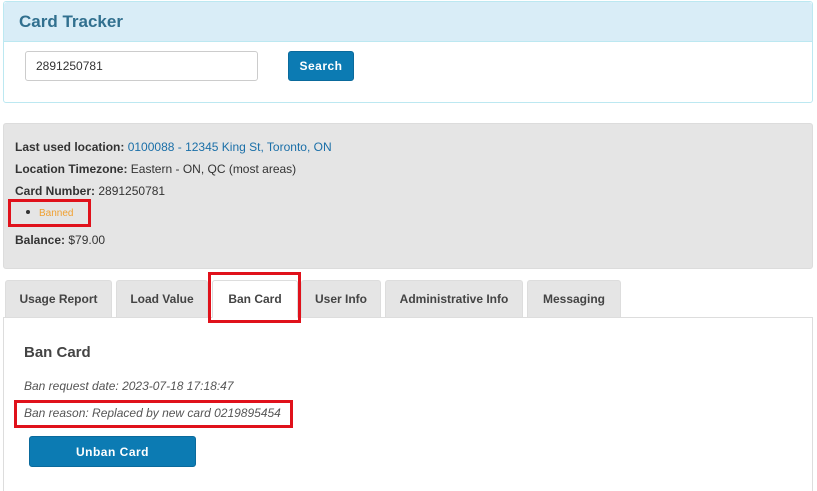  What do you see at coordinates (132, 191) in the screenshot?
I see `card-number-value: 2891250781` at bounding box center [132, 191].